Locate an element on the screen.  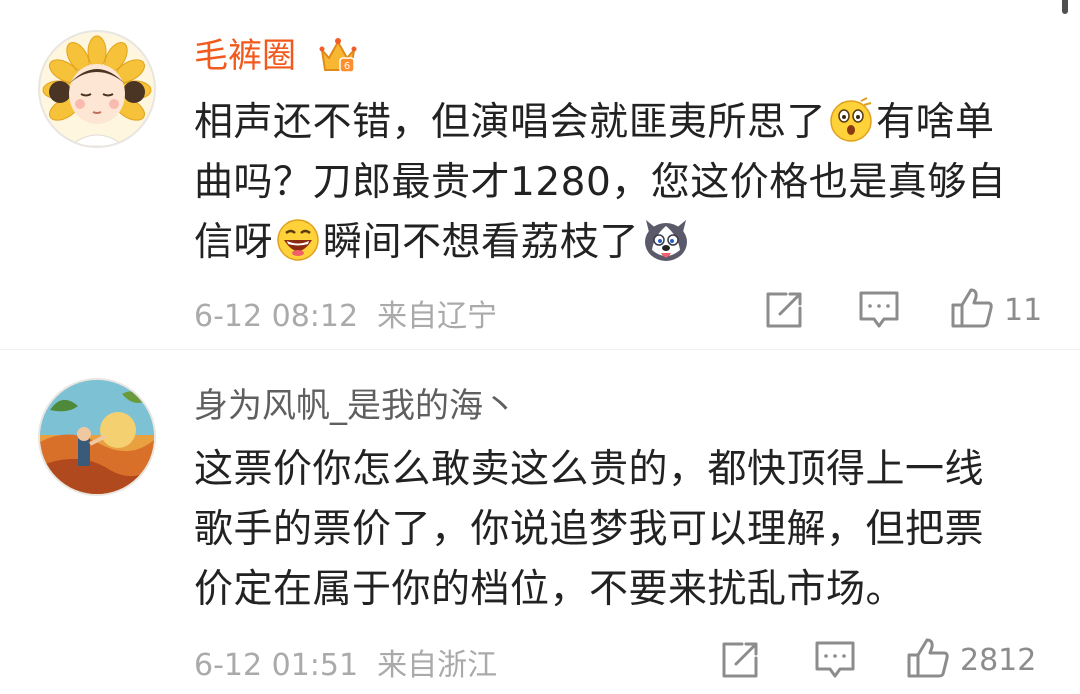
text-fragment: 相声还不错，但演唱会就匪夷所思了 is located at coordinates (510, 122).